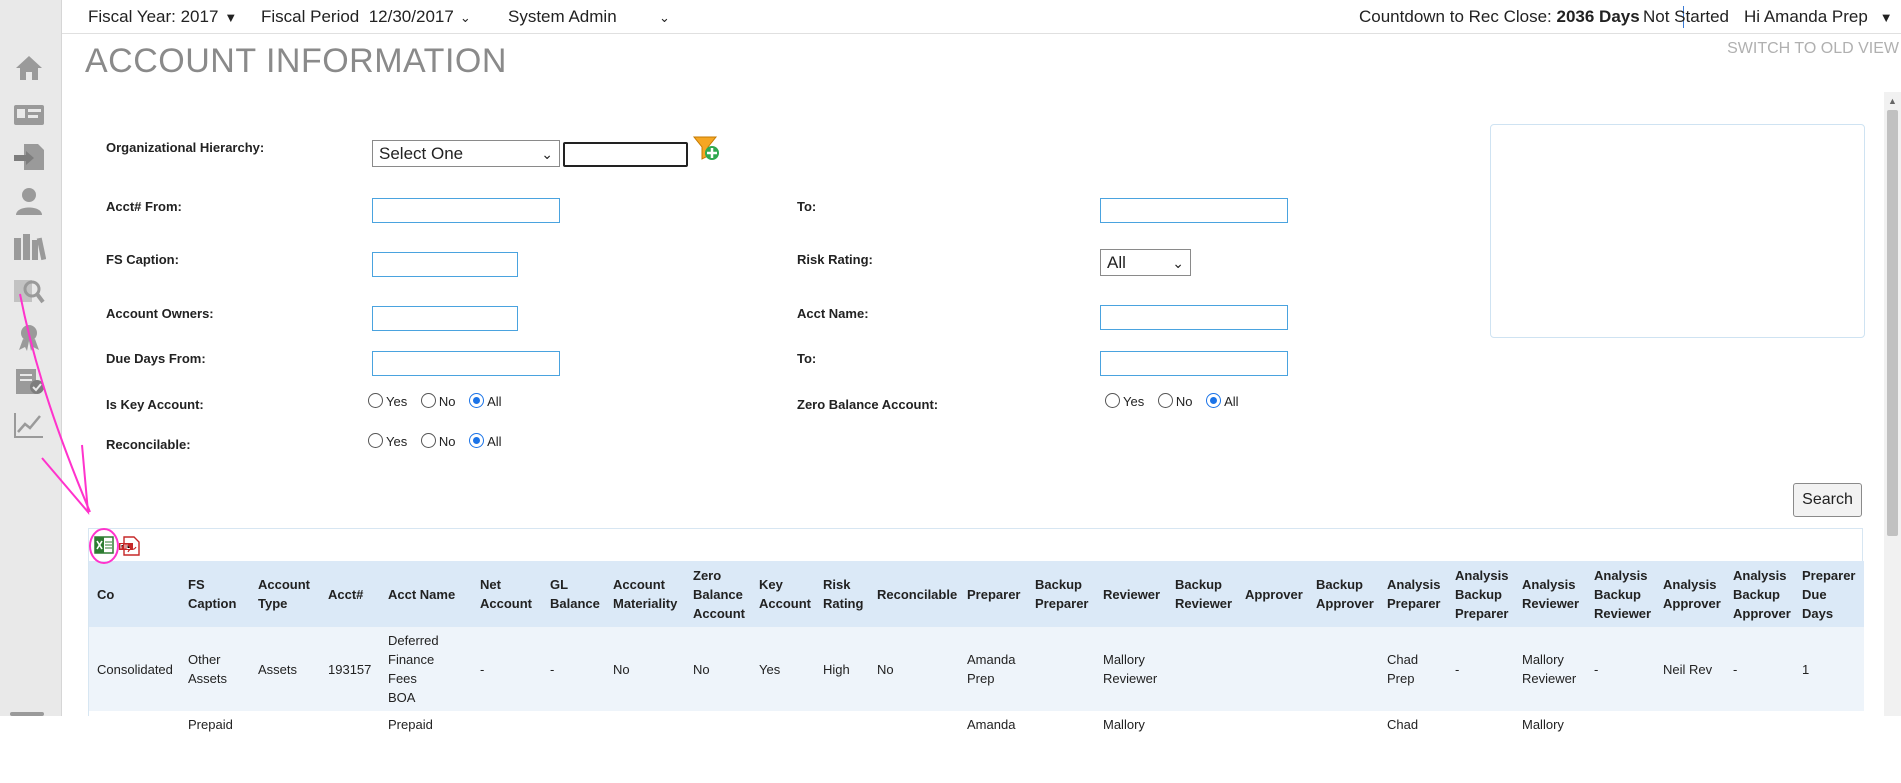  What do you see at coordinates (1690, 594) in the screenshot?
I see `column-header: Analysis Approver` at bounding box center [1690, 594].